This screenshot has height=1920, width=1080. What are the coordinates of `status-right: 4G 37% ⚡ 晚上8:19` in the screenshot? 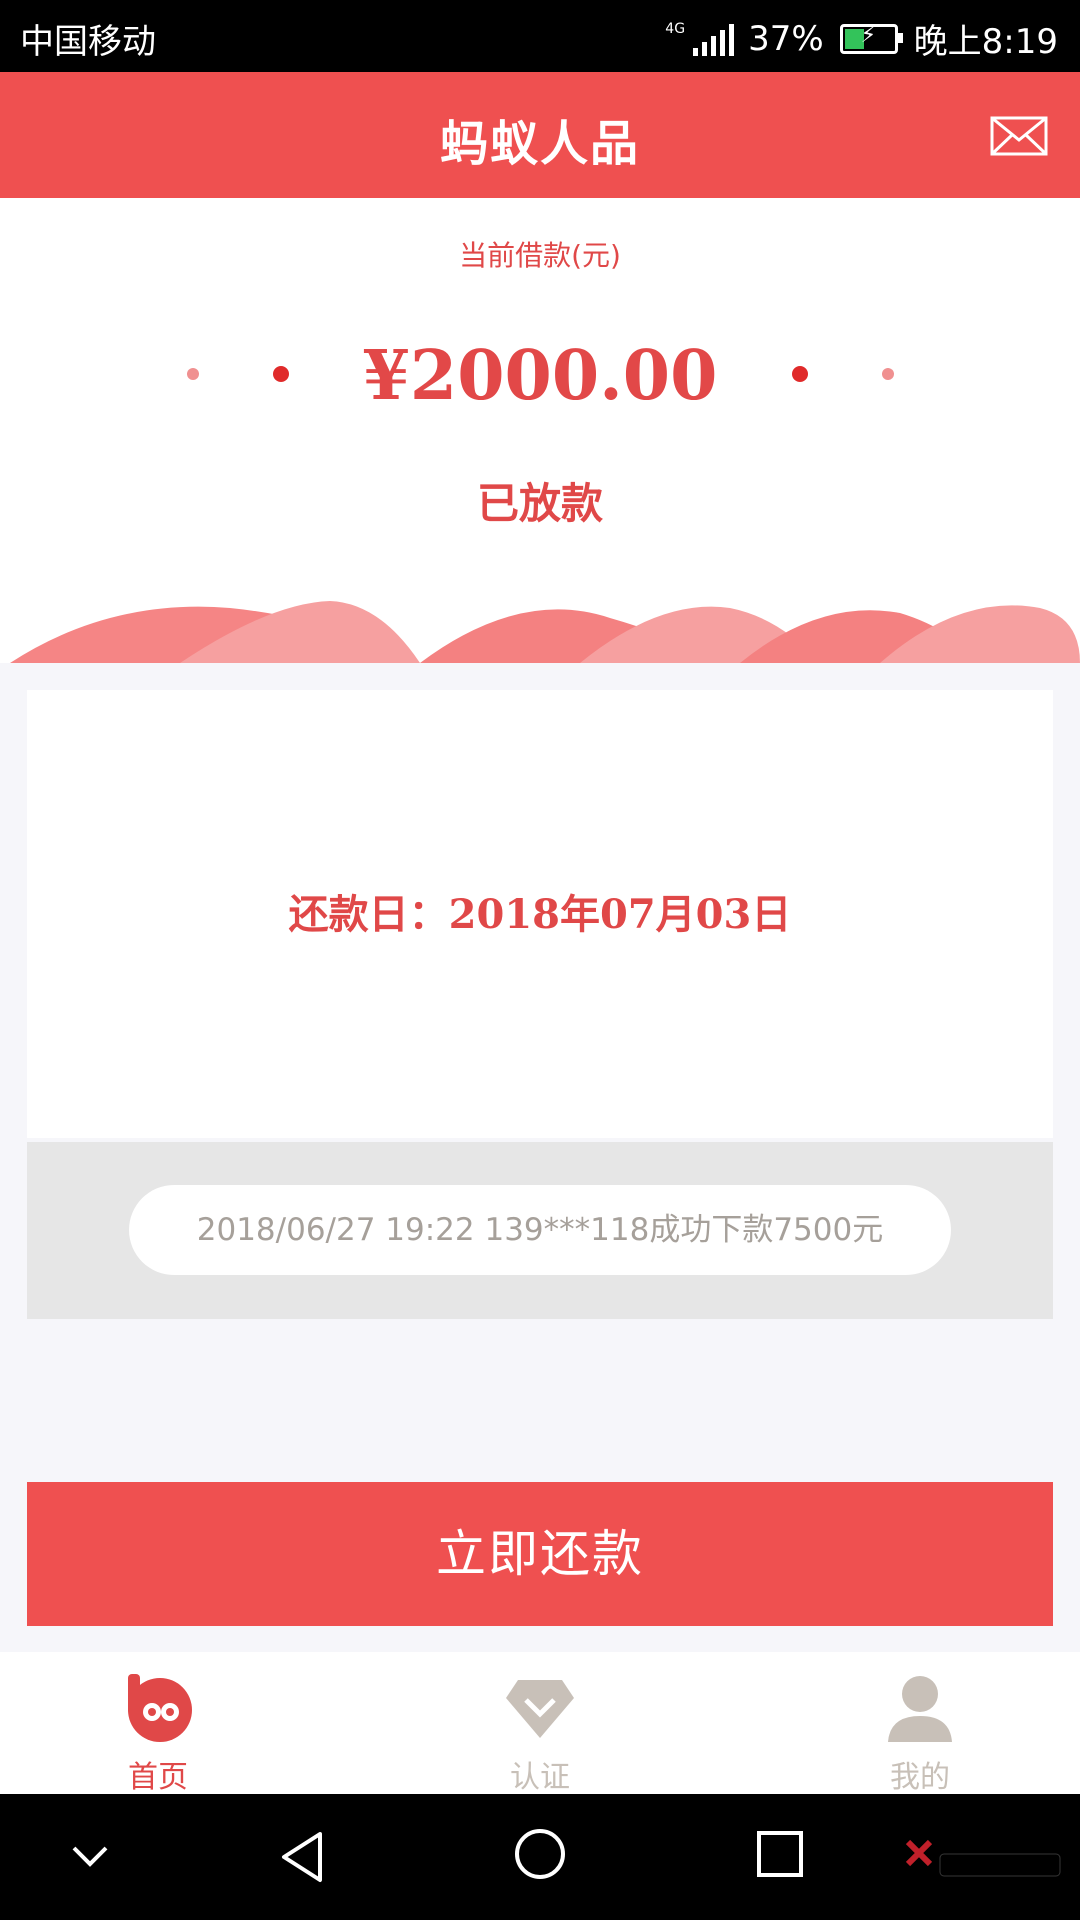 It's located at (861, 38).